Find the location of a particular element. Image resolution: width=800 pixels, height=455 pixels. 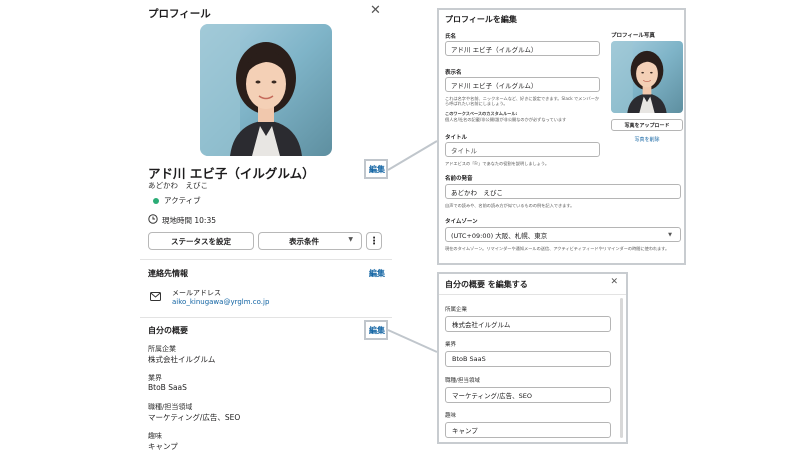

email-label: メールアドレス is located at coordinates (196, 293).